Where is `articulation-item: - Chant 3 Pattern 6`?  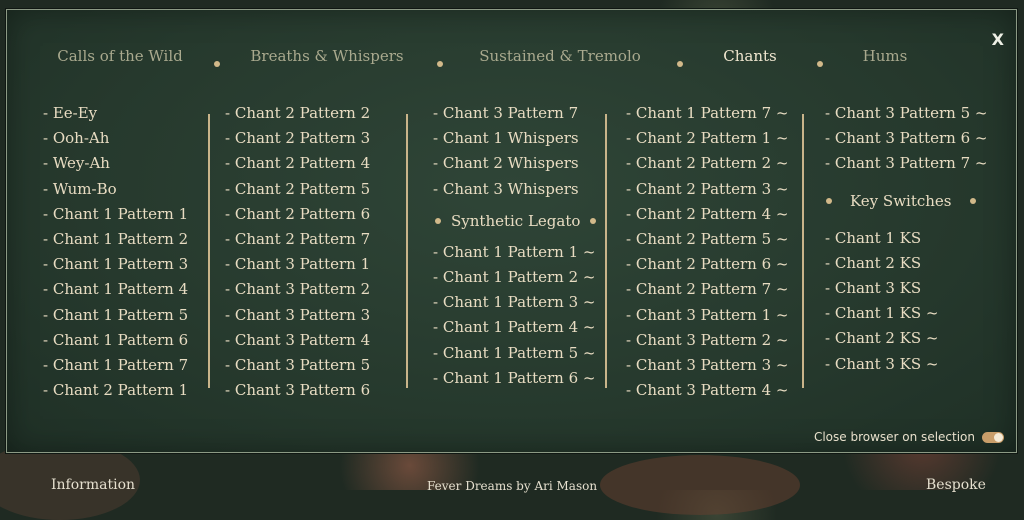
articulation-item: - Chant 3 Pattern 6 is located at coordinates (297, 390).